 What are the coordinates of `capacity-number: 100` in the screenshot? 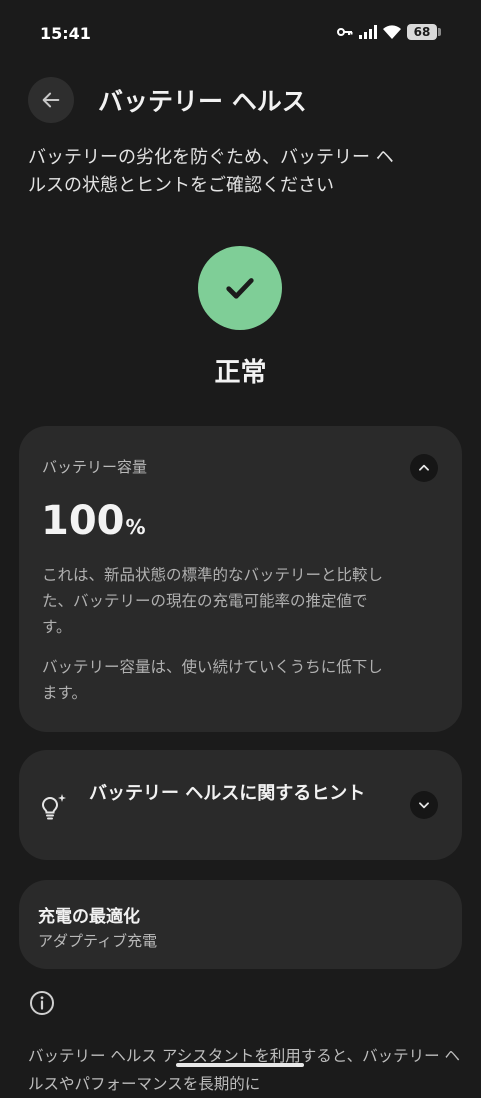 It's located at (83, 521).